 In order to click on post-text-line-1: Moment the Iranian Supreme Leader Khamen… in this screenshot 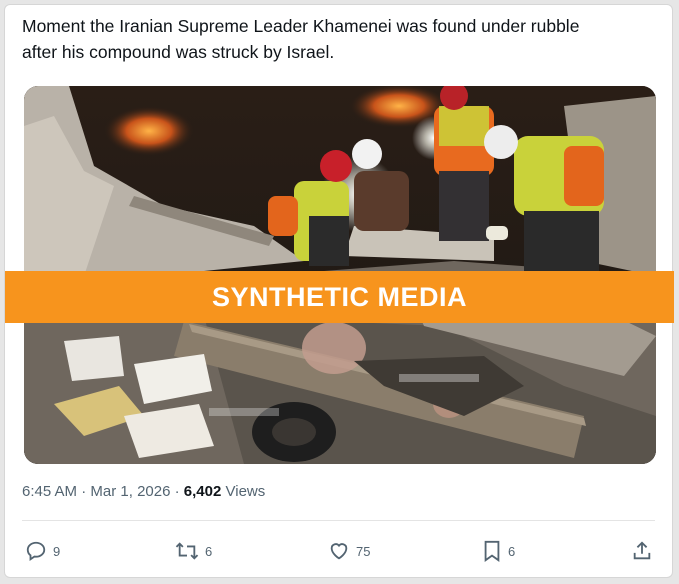, I will do `click(301, 26)`.